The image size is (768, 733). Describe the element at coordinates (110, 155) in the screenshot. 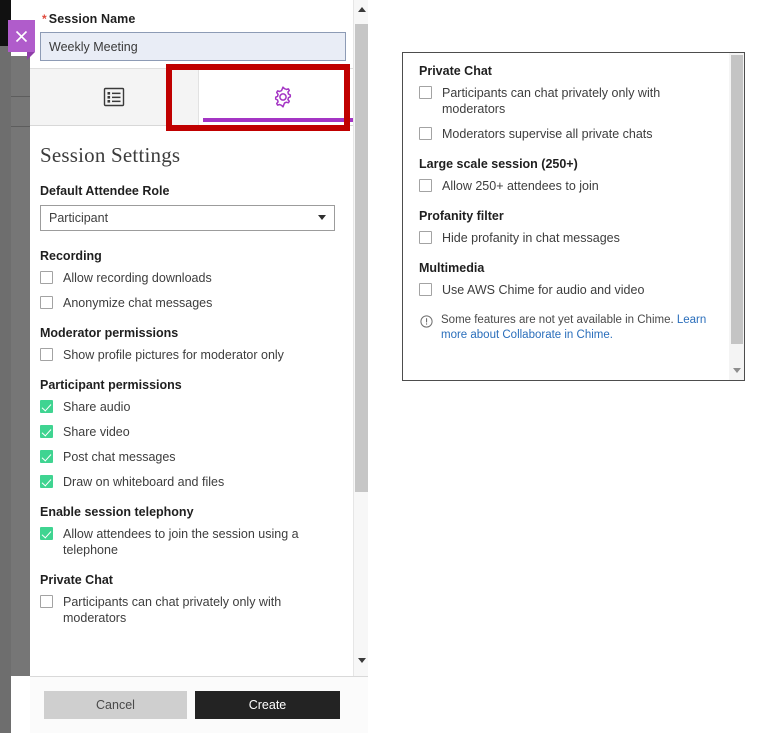

I see `page-title: Session Settings` at that location.